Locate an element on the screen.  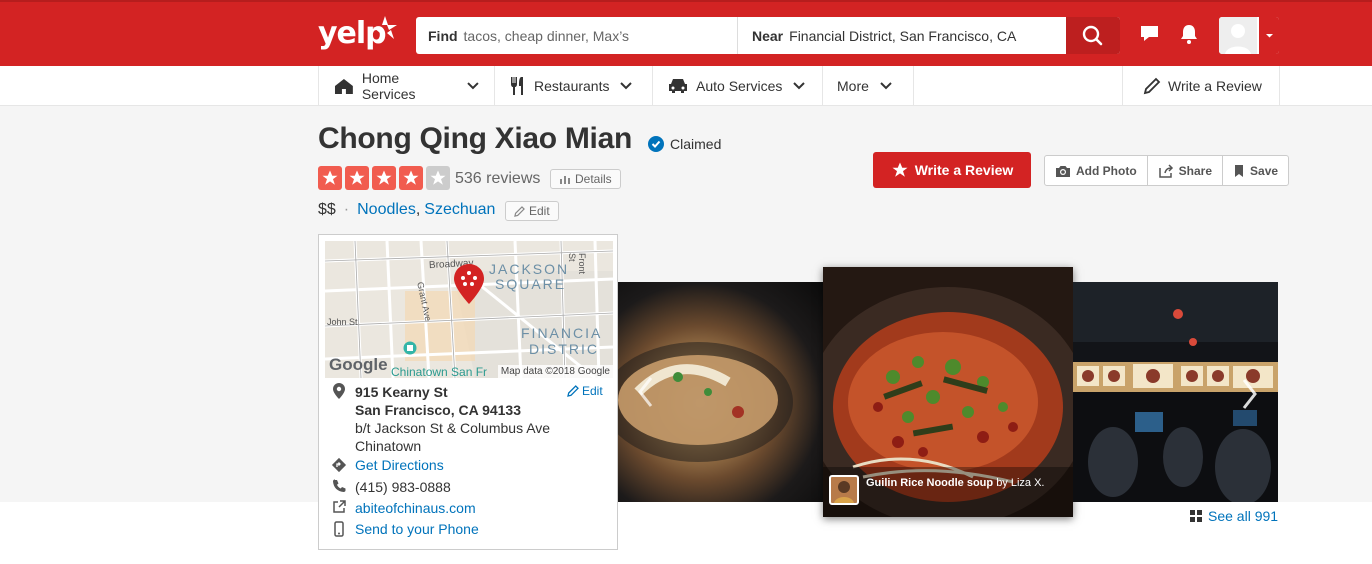
website-row: abiteofchinaus.com is located at coordinates (402, 508).